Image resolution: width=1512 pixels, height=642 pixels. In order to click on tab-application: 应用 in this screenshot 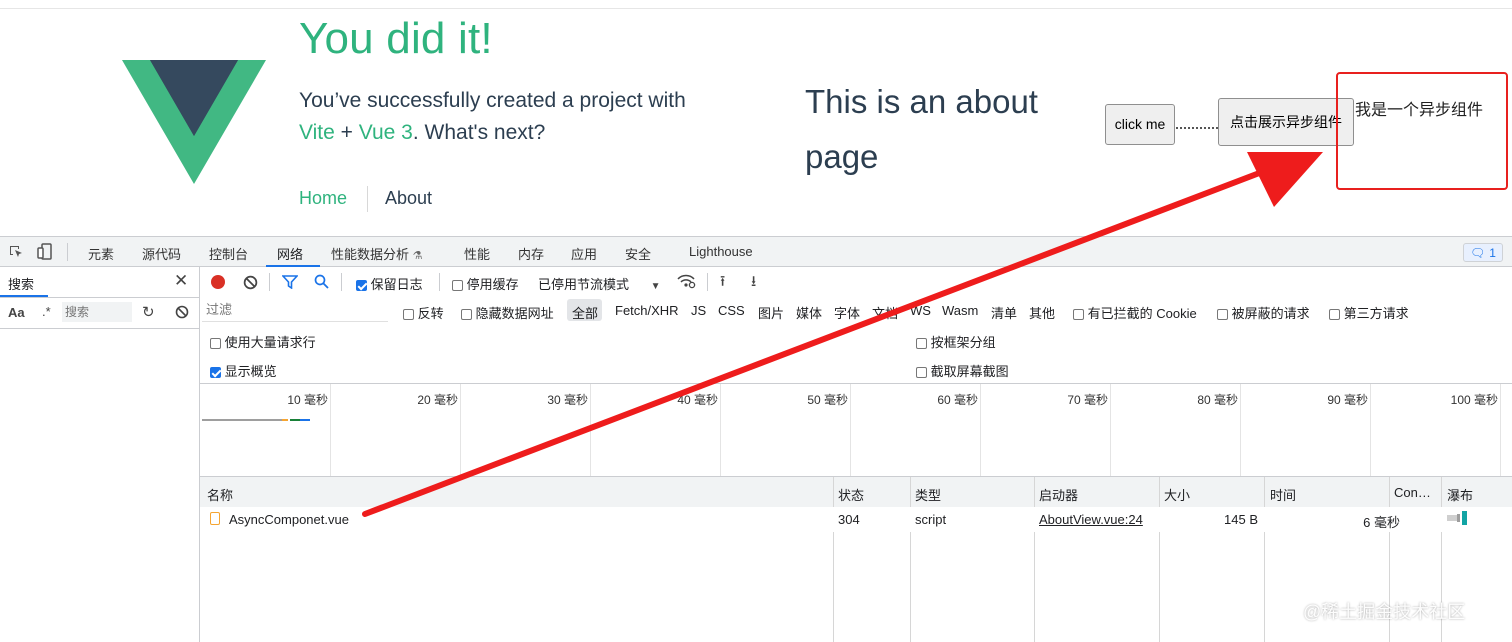, I will do `click(584, 253)`.